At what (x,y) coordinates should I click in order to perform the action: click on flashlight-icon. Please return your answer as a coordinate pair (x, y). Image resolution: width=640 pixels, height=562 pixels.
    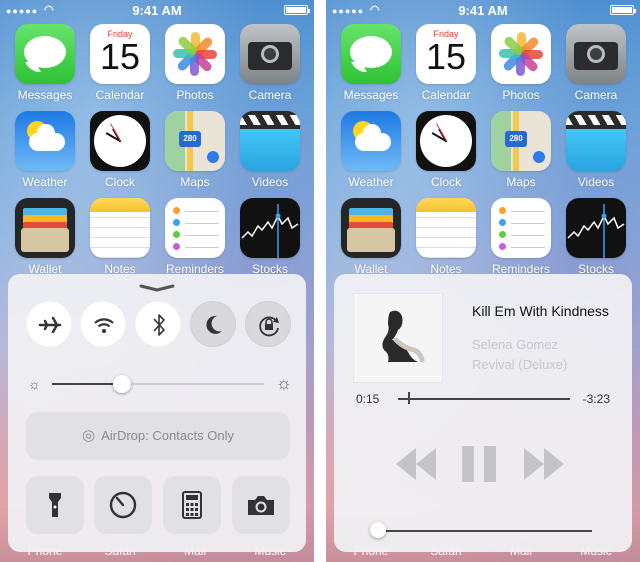
    Looking at the image, I should click on (55, 505).